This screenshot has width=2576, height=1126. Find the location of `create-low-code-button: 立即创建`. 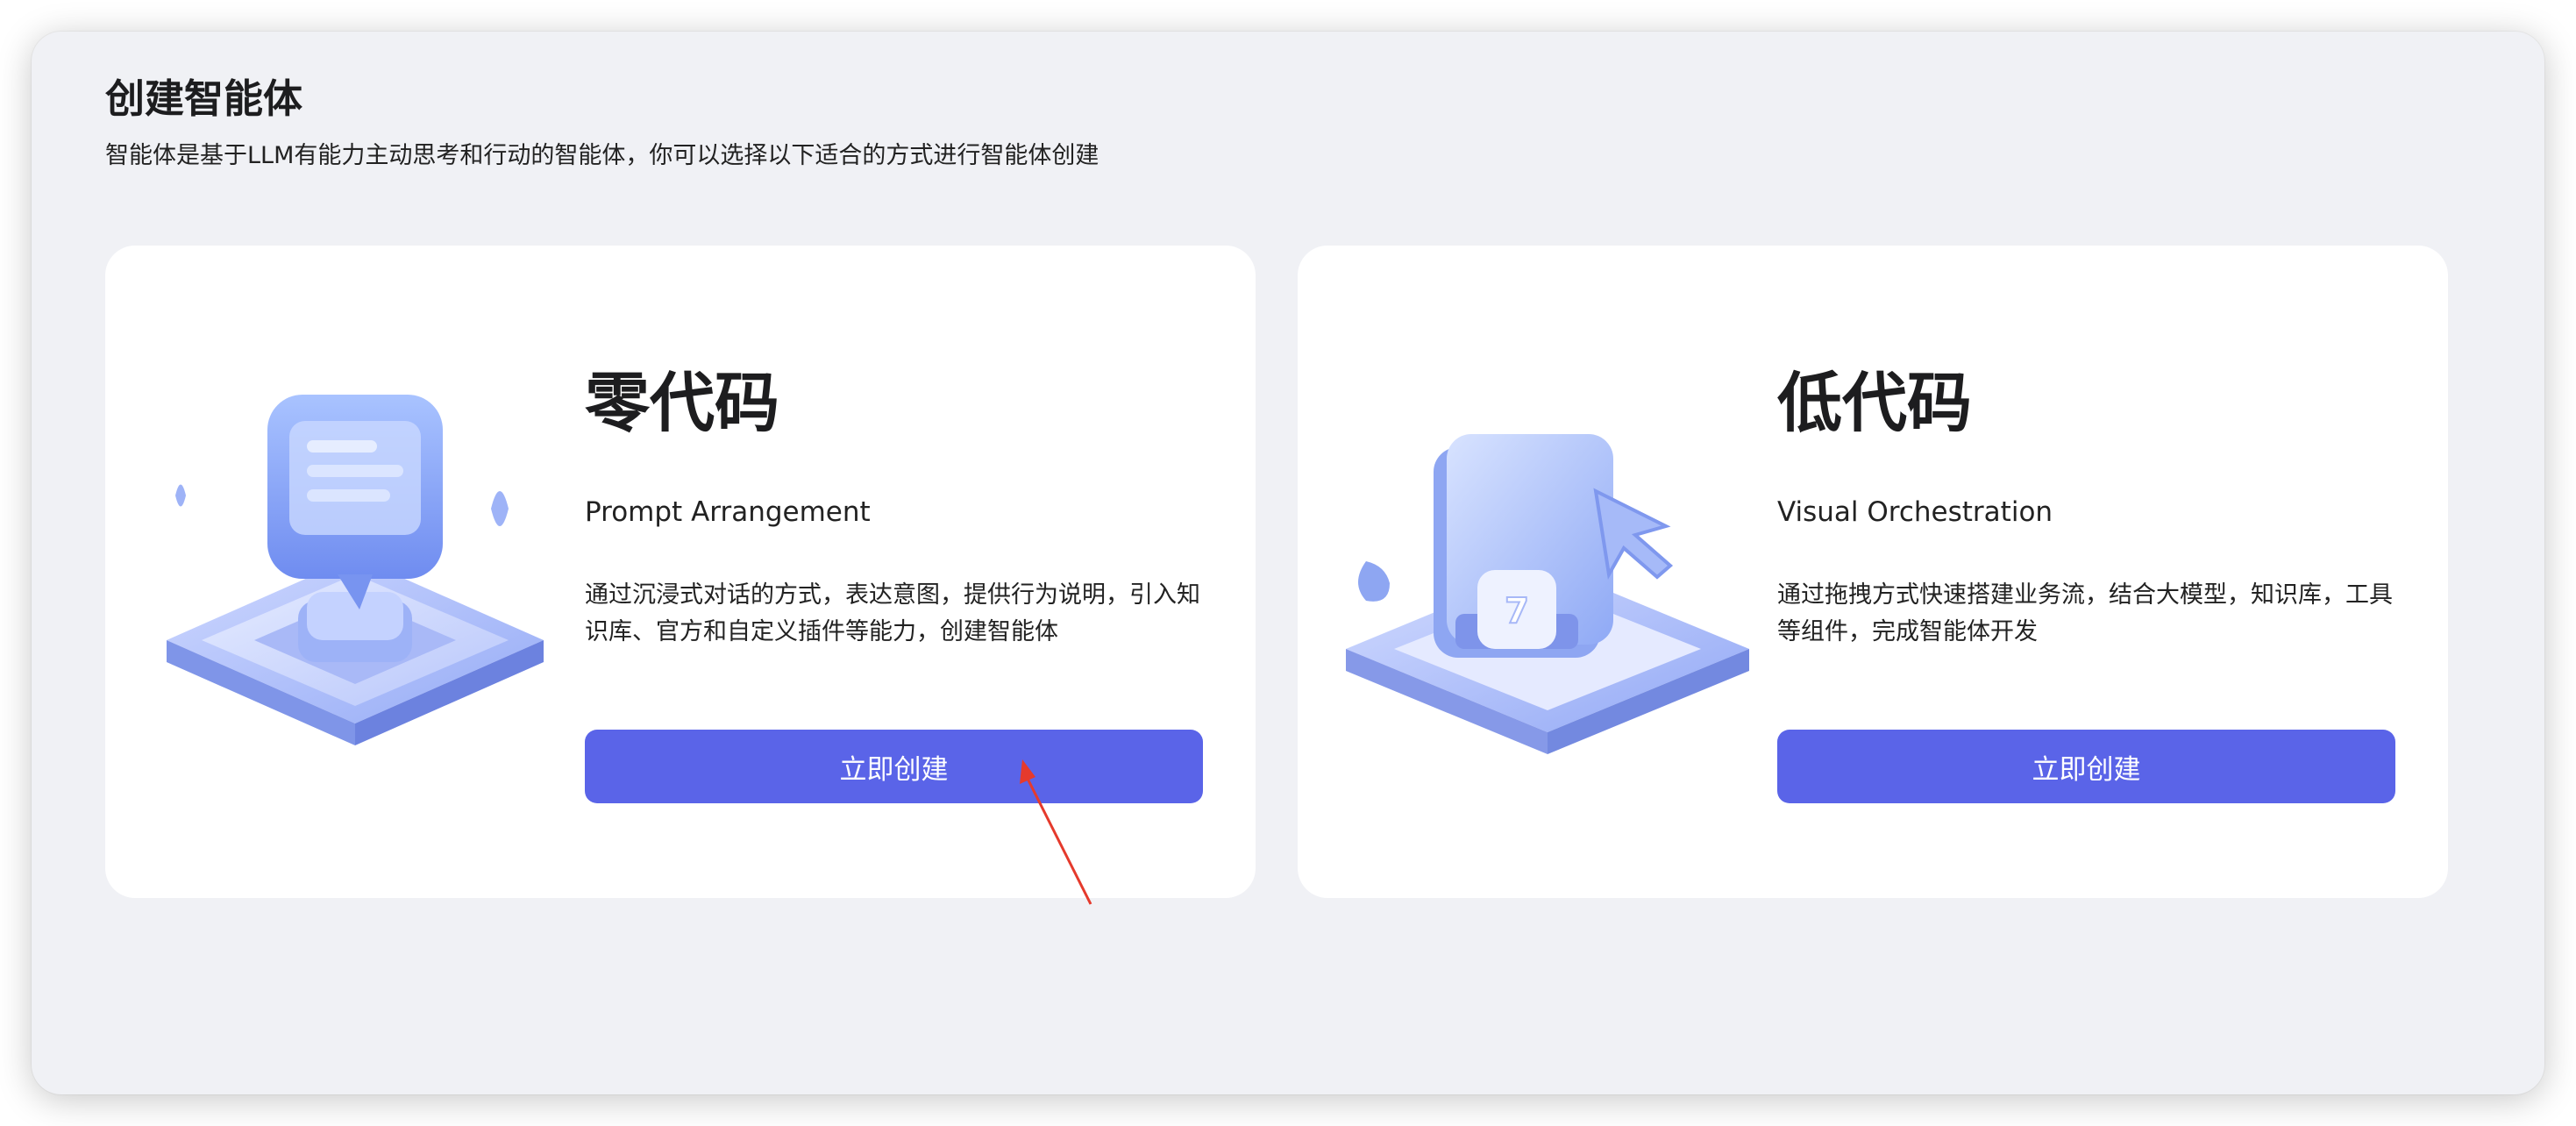

create-low-code-button: 立即创建 is located at coordinates (2086, 767).